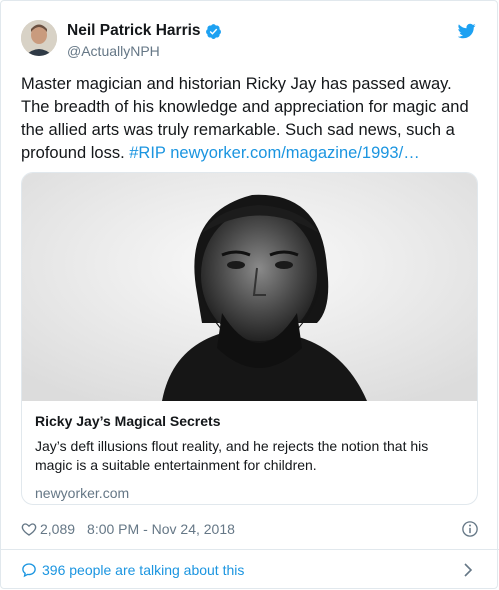 Image resolution: width=499 pixels, height=590 pixels. Describe the element at coordinates (147, 153) in the screenshot. I see `hashtag-link: #RIP` at that location.